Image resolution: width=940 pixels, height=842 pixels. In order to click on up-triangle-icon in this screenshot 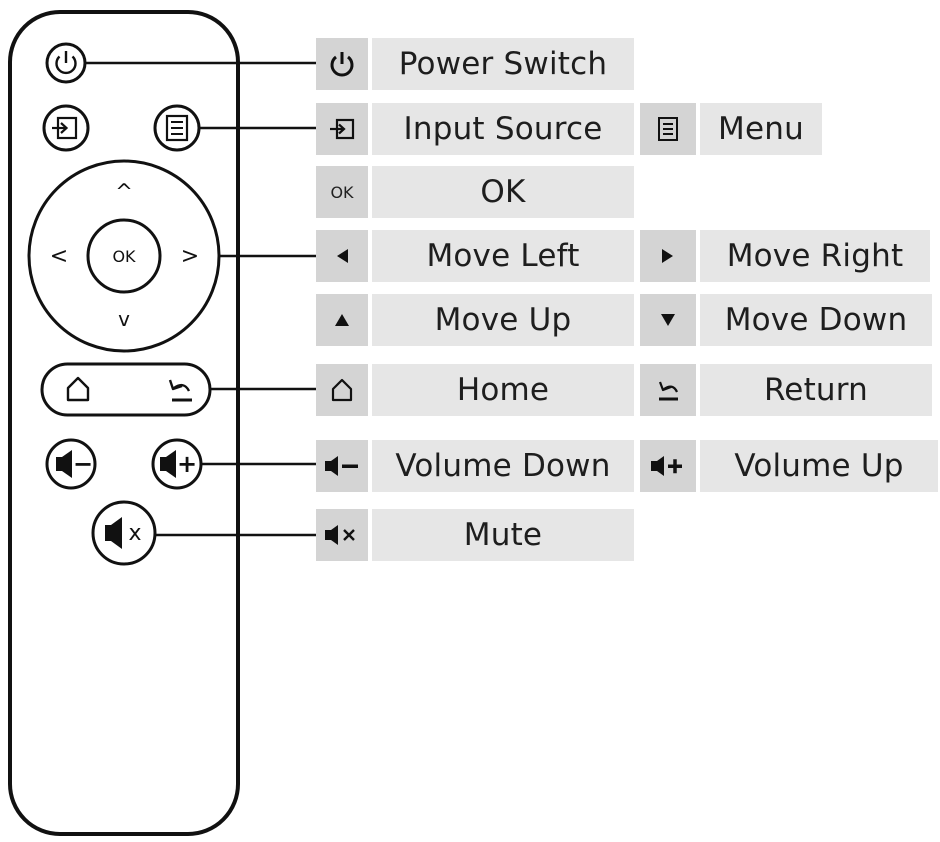, I will do `click(342, 320)`.